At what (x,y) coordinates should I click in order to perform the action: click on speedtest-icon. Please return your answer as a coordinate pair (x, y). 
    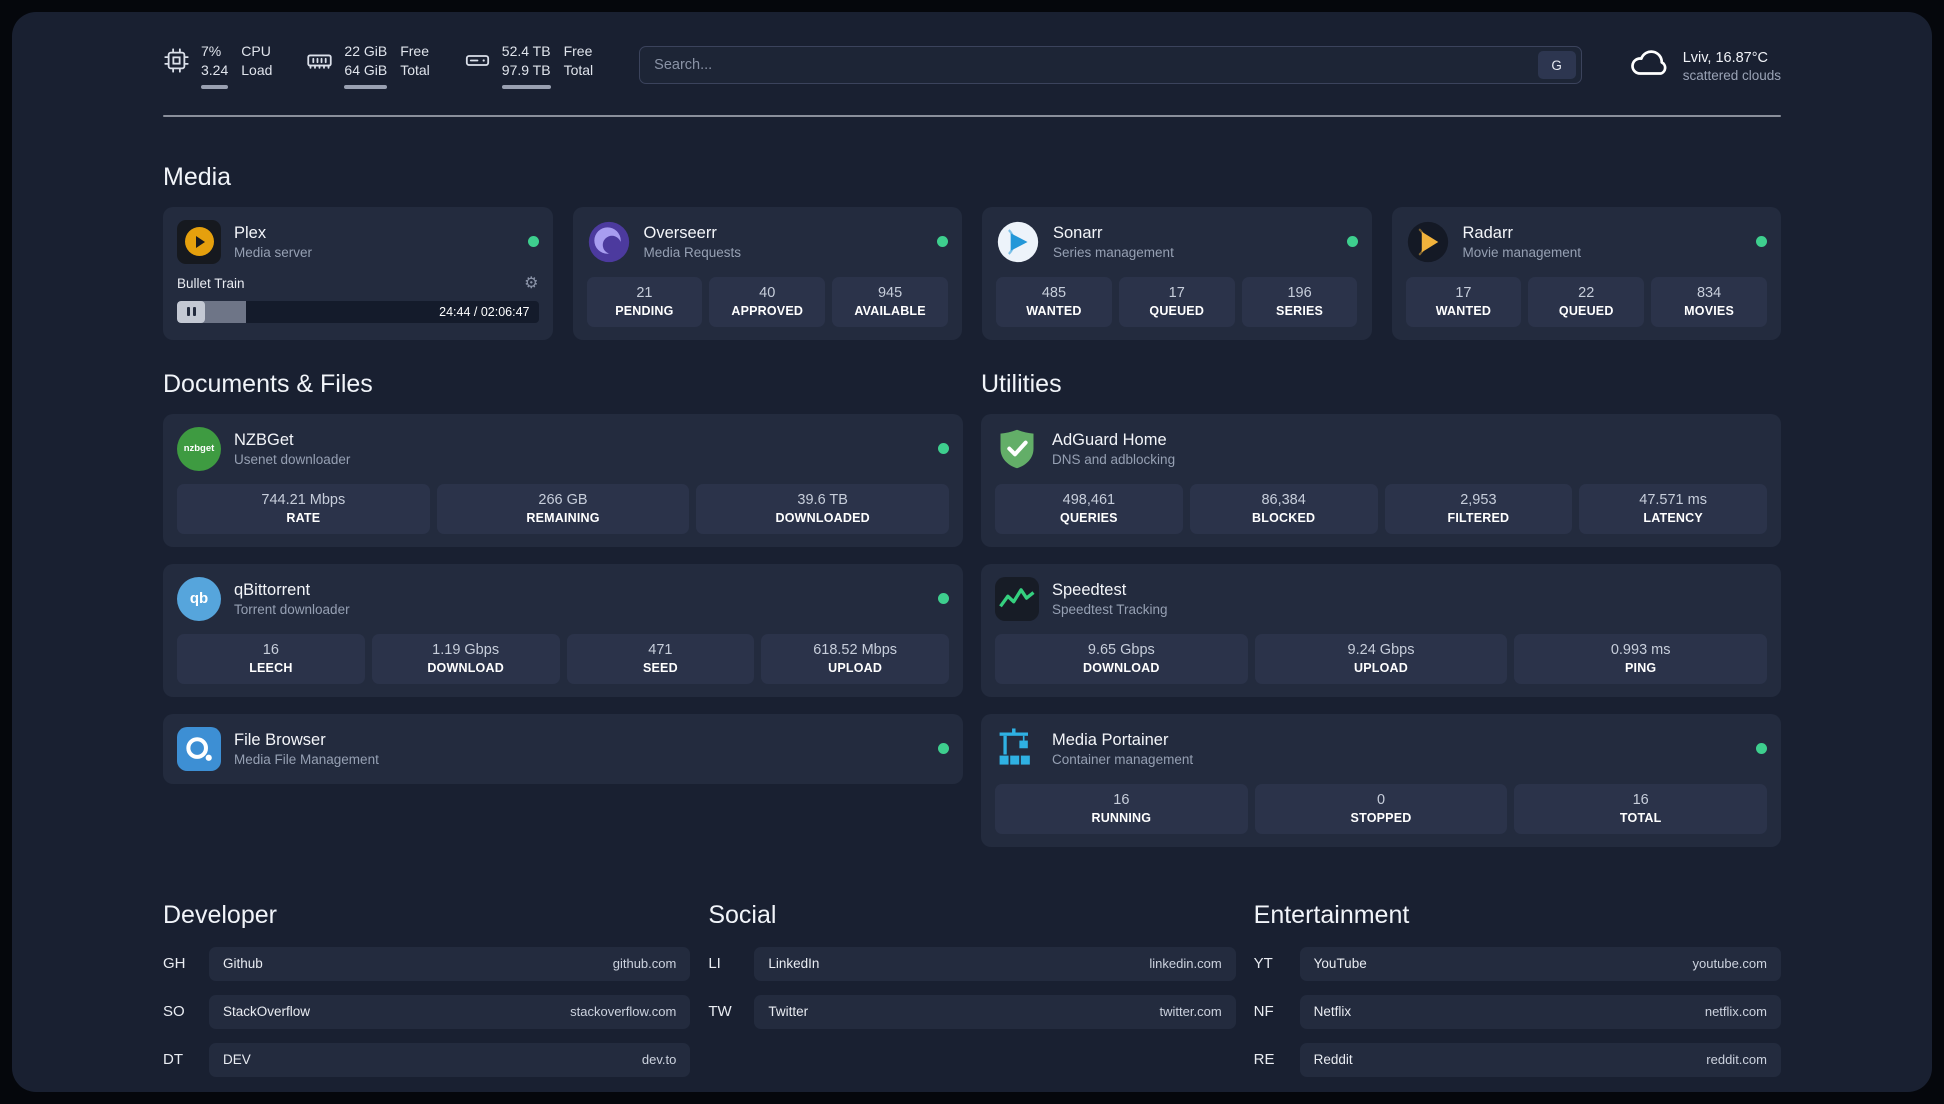
    Looking at the image, I should click on (1017, 598).